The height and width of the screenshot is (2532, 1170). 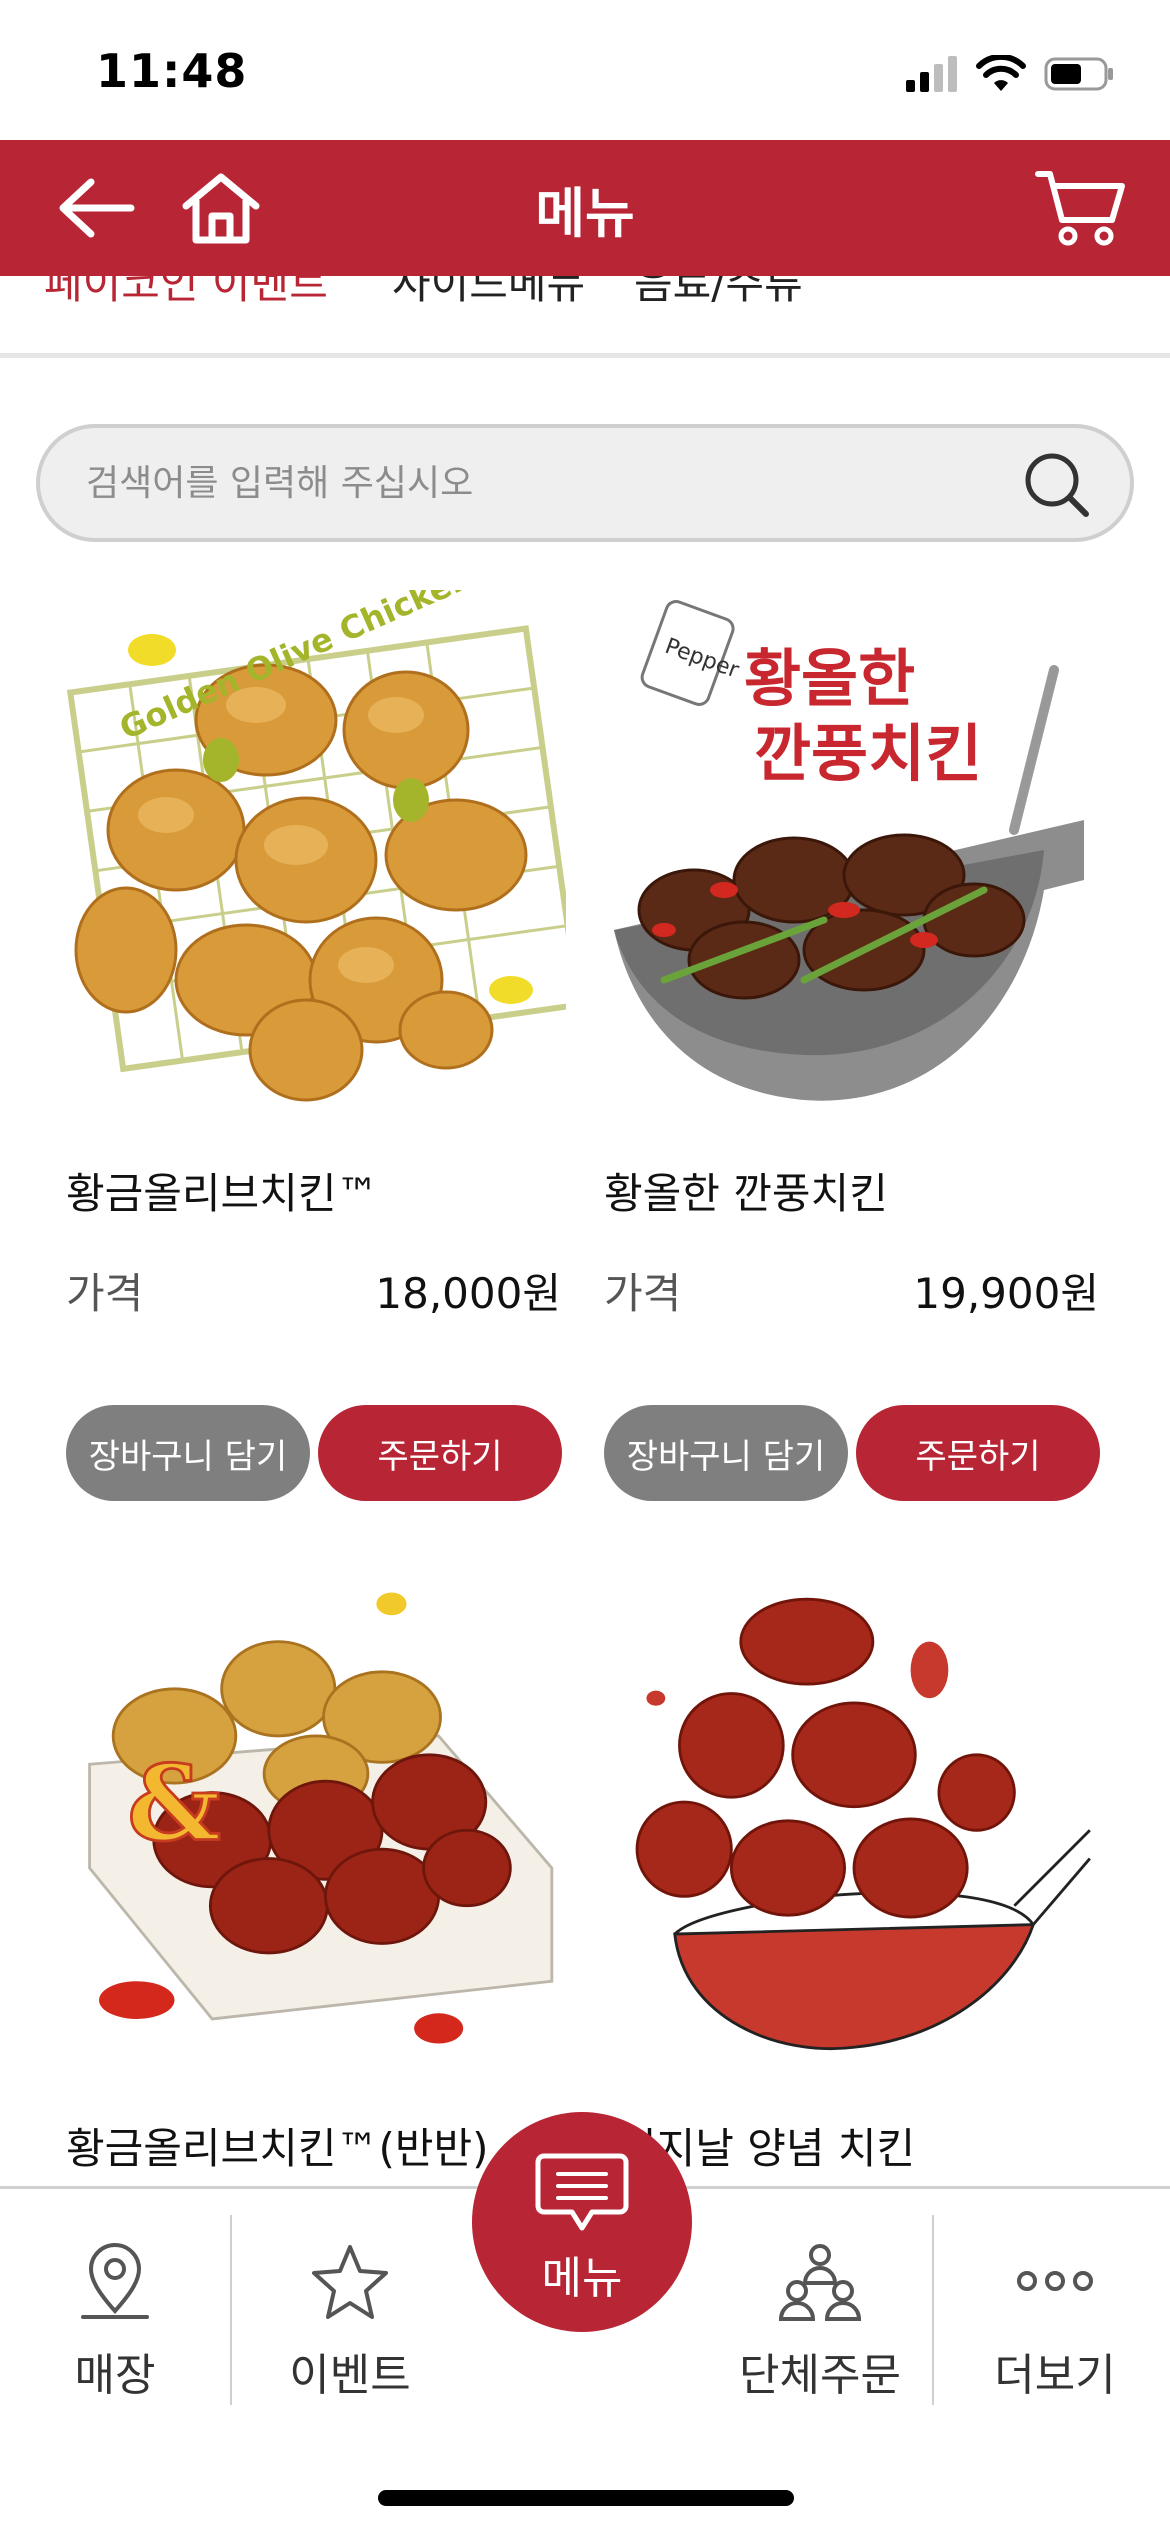 I want to click on product-image: Golden Olive Chicken, so click(x=316, y=846).